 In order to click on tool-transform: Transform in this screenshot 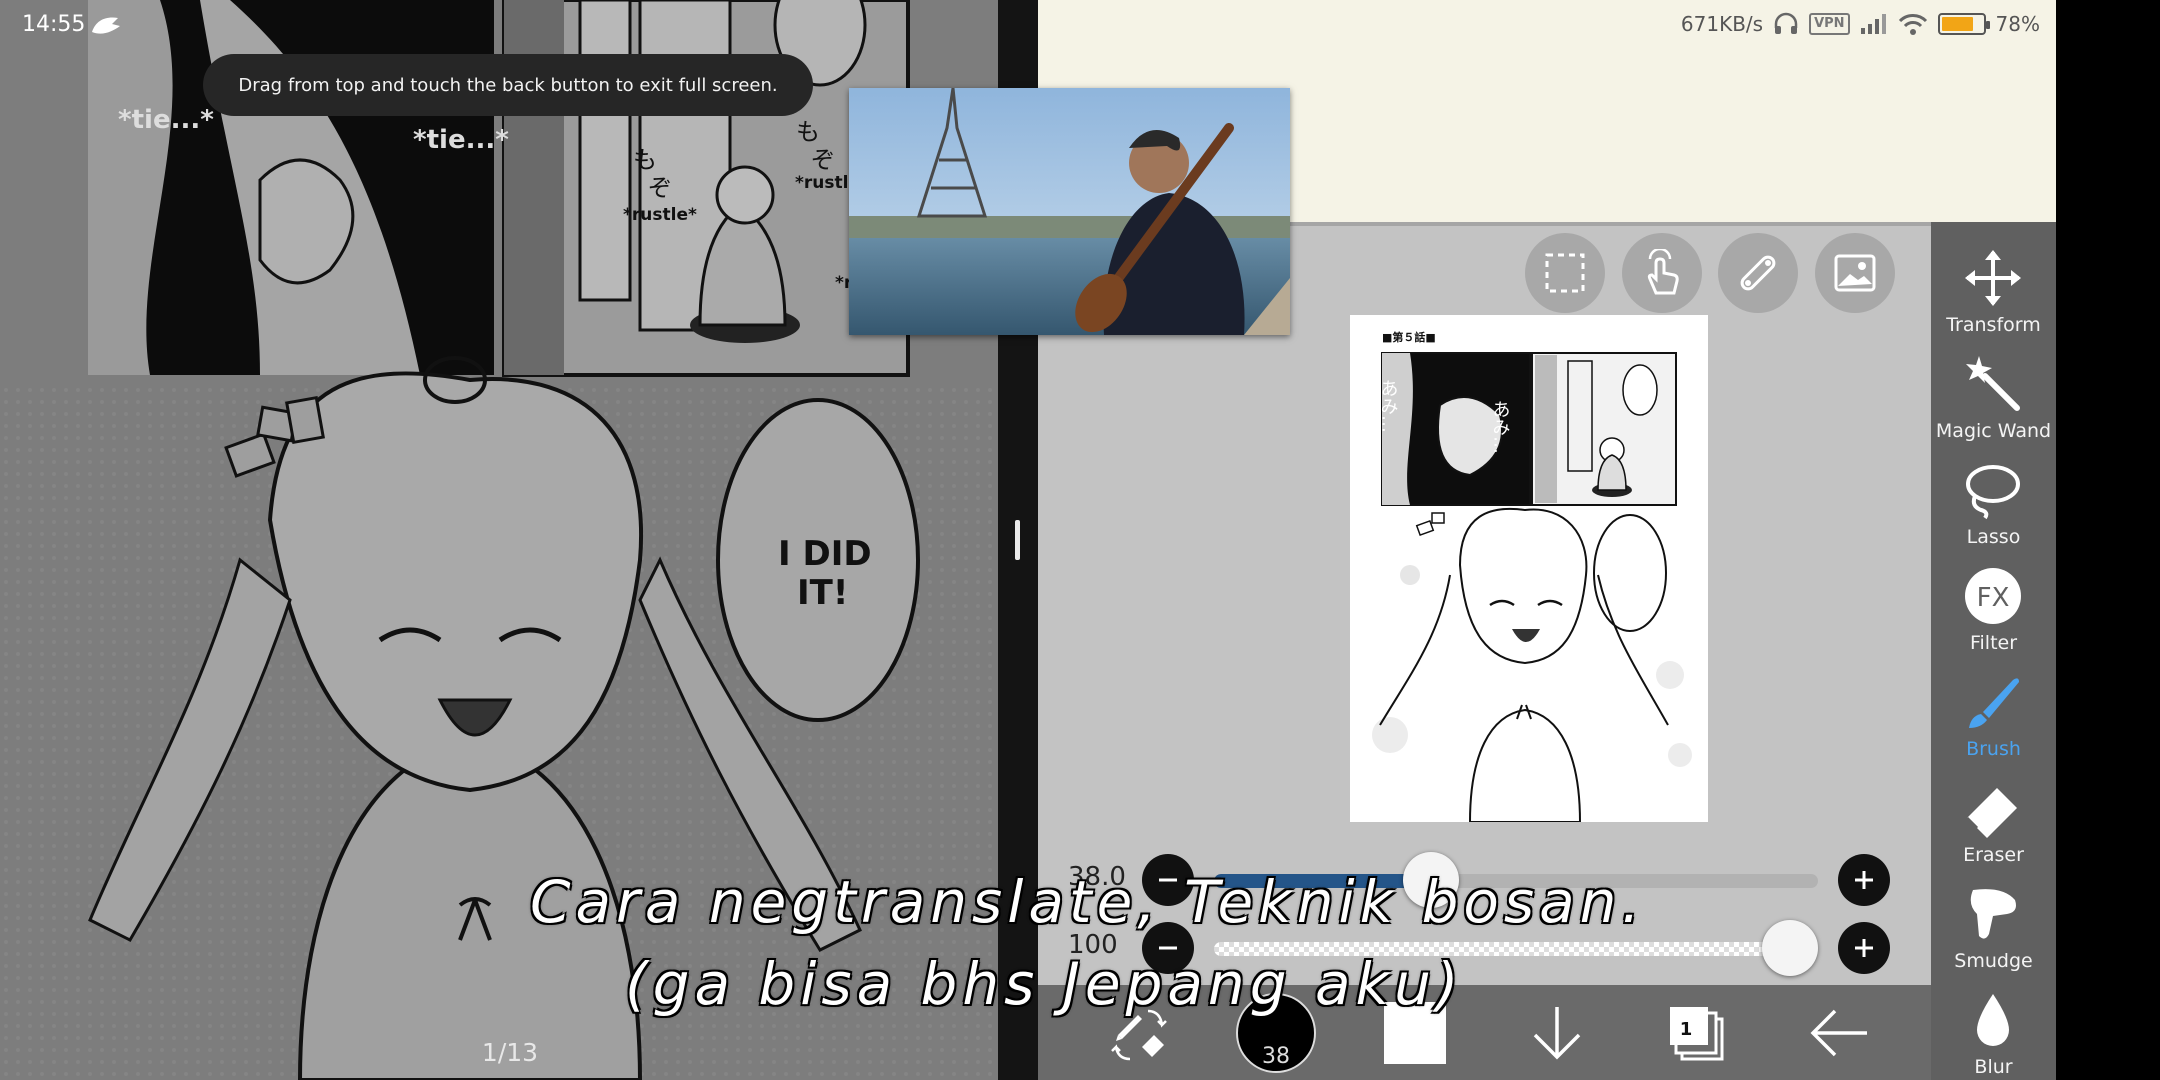, I will do `click(1993, 294)`.